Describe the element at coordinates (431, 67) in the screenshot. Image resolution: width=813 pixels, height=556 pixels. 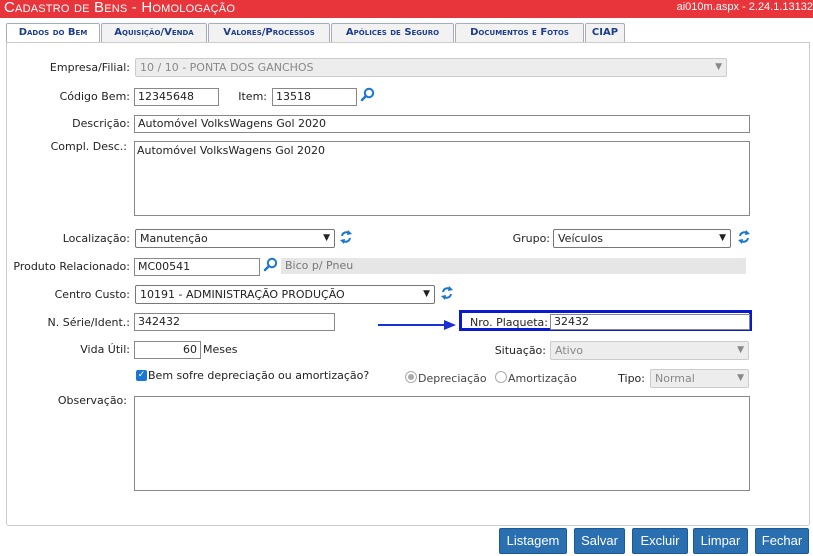
I see `empresa-select: 10 / 10 - PONTA DOS GANCHOS ▼` at that location.